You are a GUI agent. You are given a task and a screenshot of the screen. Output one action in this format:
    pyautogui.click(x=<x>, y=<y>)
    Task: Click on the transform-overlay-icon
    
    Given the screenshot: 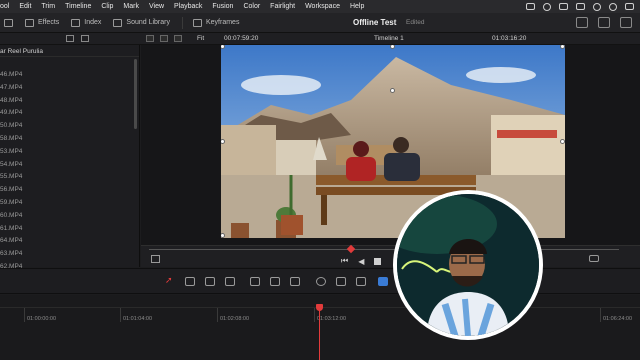 What is the action you would take?
    pyautogui.click(x=155, y=259)
    